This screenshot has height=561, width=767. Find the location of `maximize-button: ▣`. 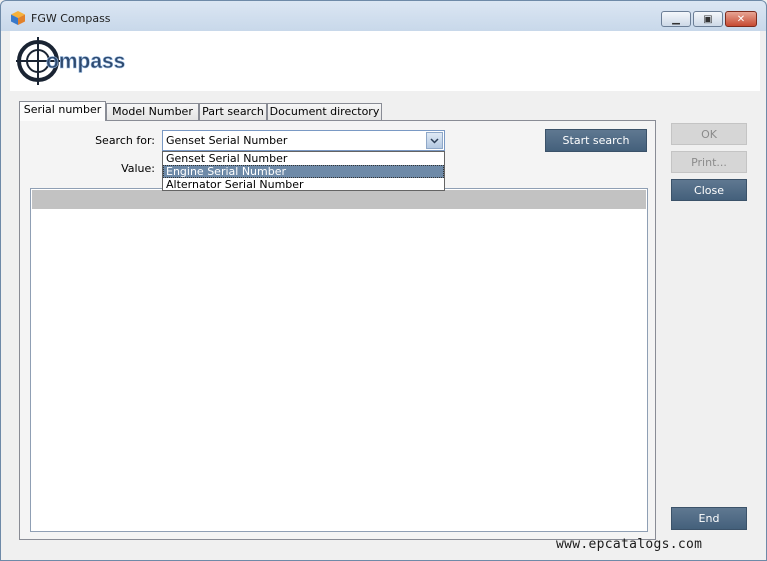

maximize-button: ▣ is located at coordinates (708, 19).